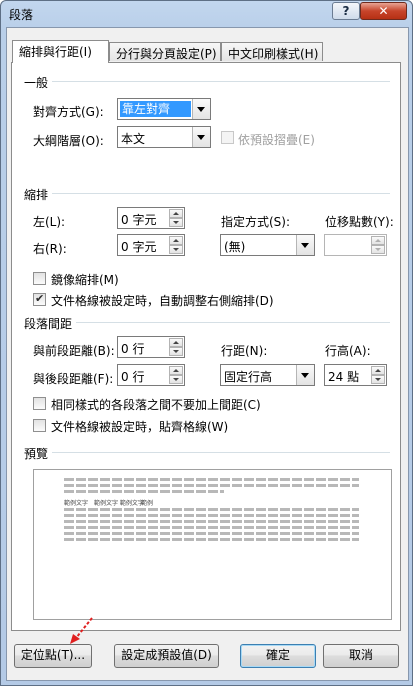  What do you see at coordinates (346, 11) in the screenshot?
I see `help-button: ?` at bounding box center [346, 11].